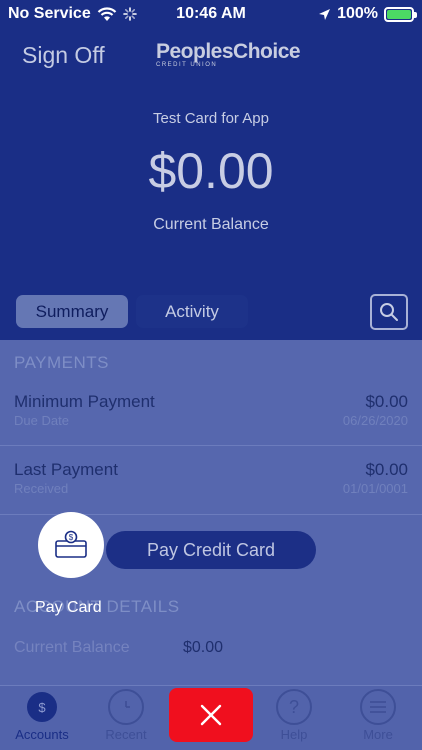  Describe the element at coordinates (41, 488) in the screenshot. I see `last-payment-sub: Received` at that location.